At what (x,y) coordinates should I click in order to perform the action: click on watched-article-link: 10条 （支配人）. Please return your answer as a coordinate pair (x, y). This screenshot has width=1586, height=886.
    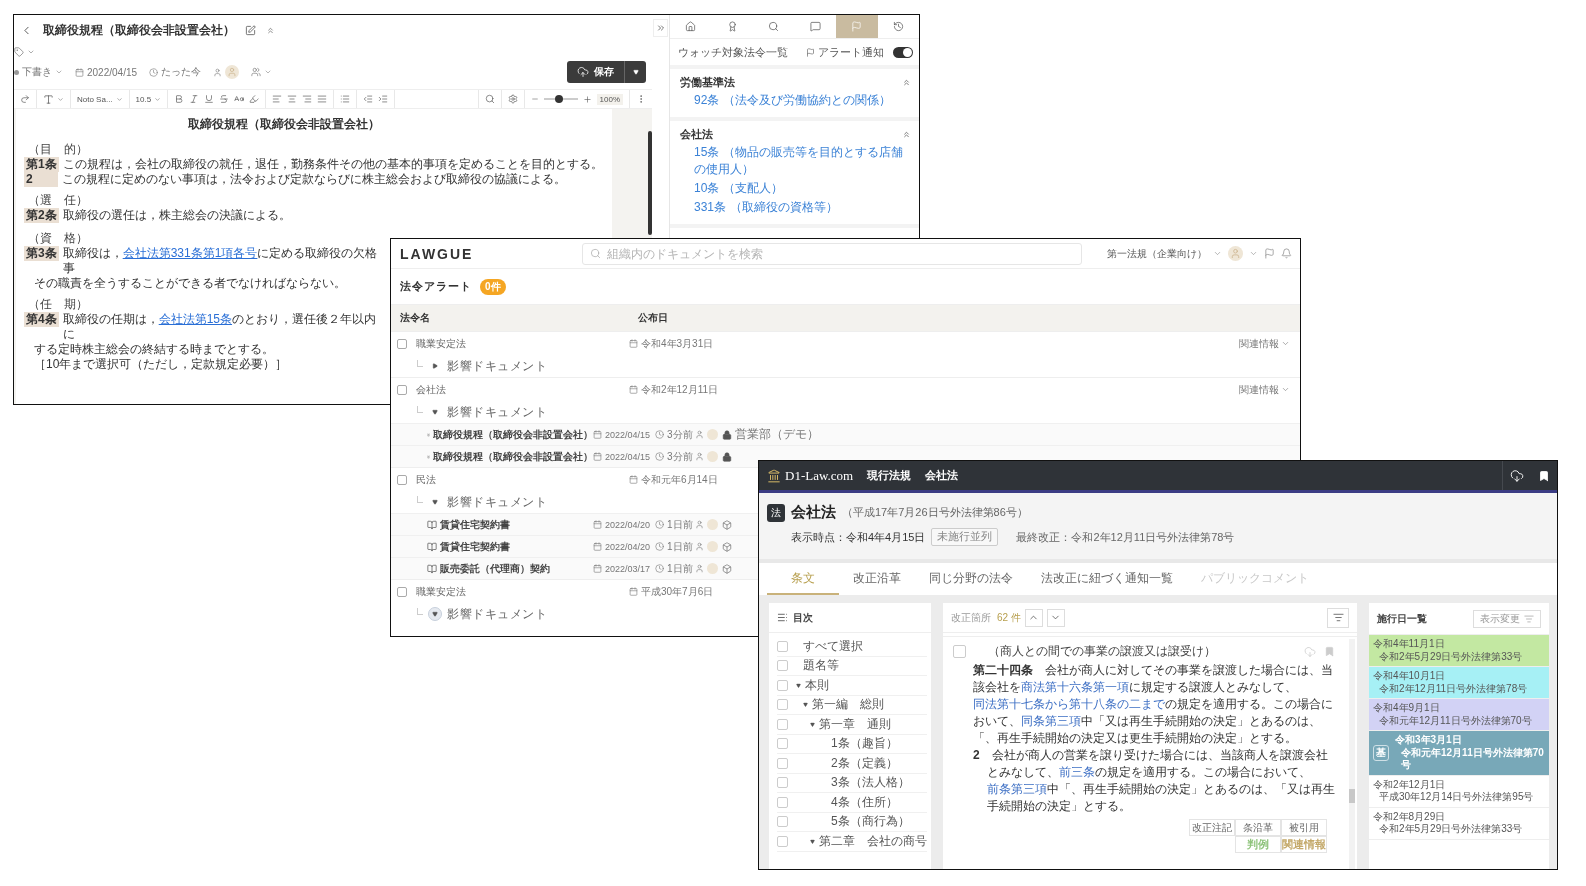
    Looking at the image, I should click on (795, 188).